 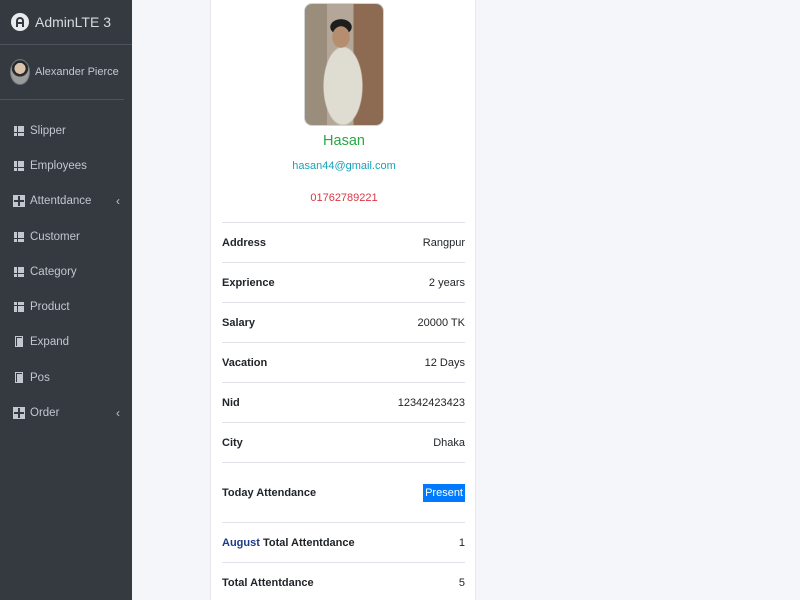 I want to click on sidebar-item-label: Customer, so click(x=55, y=236).